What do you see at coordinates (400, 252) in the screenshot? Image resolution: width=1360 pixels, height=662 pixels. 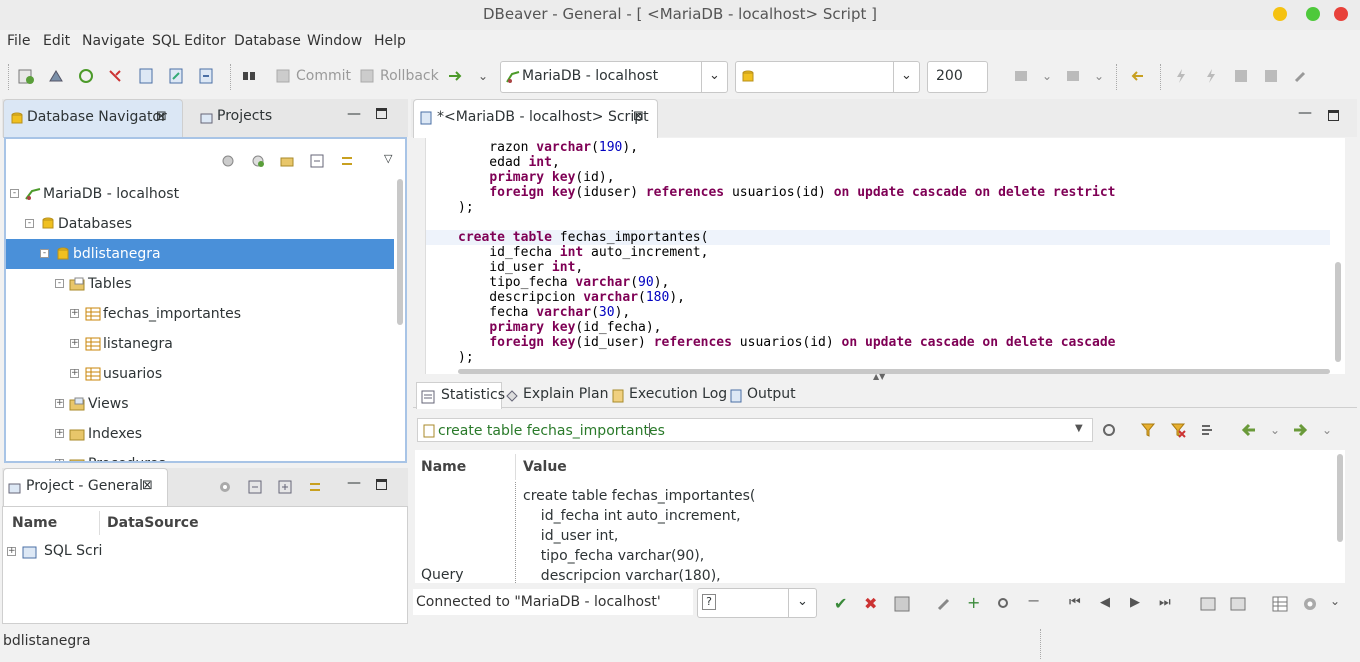 I see `navigator-scrollbar` at bounding box center [400, 252].